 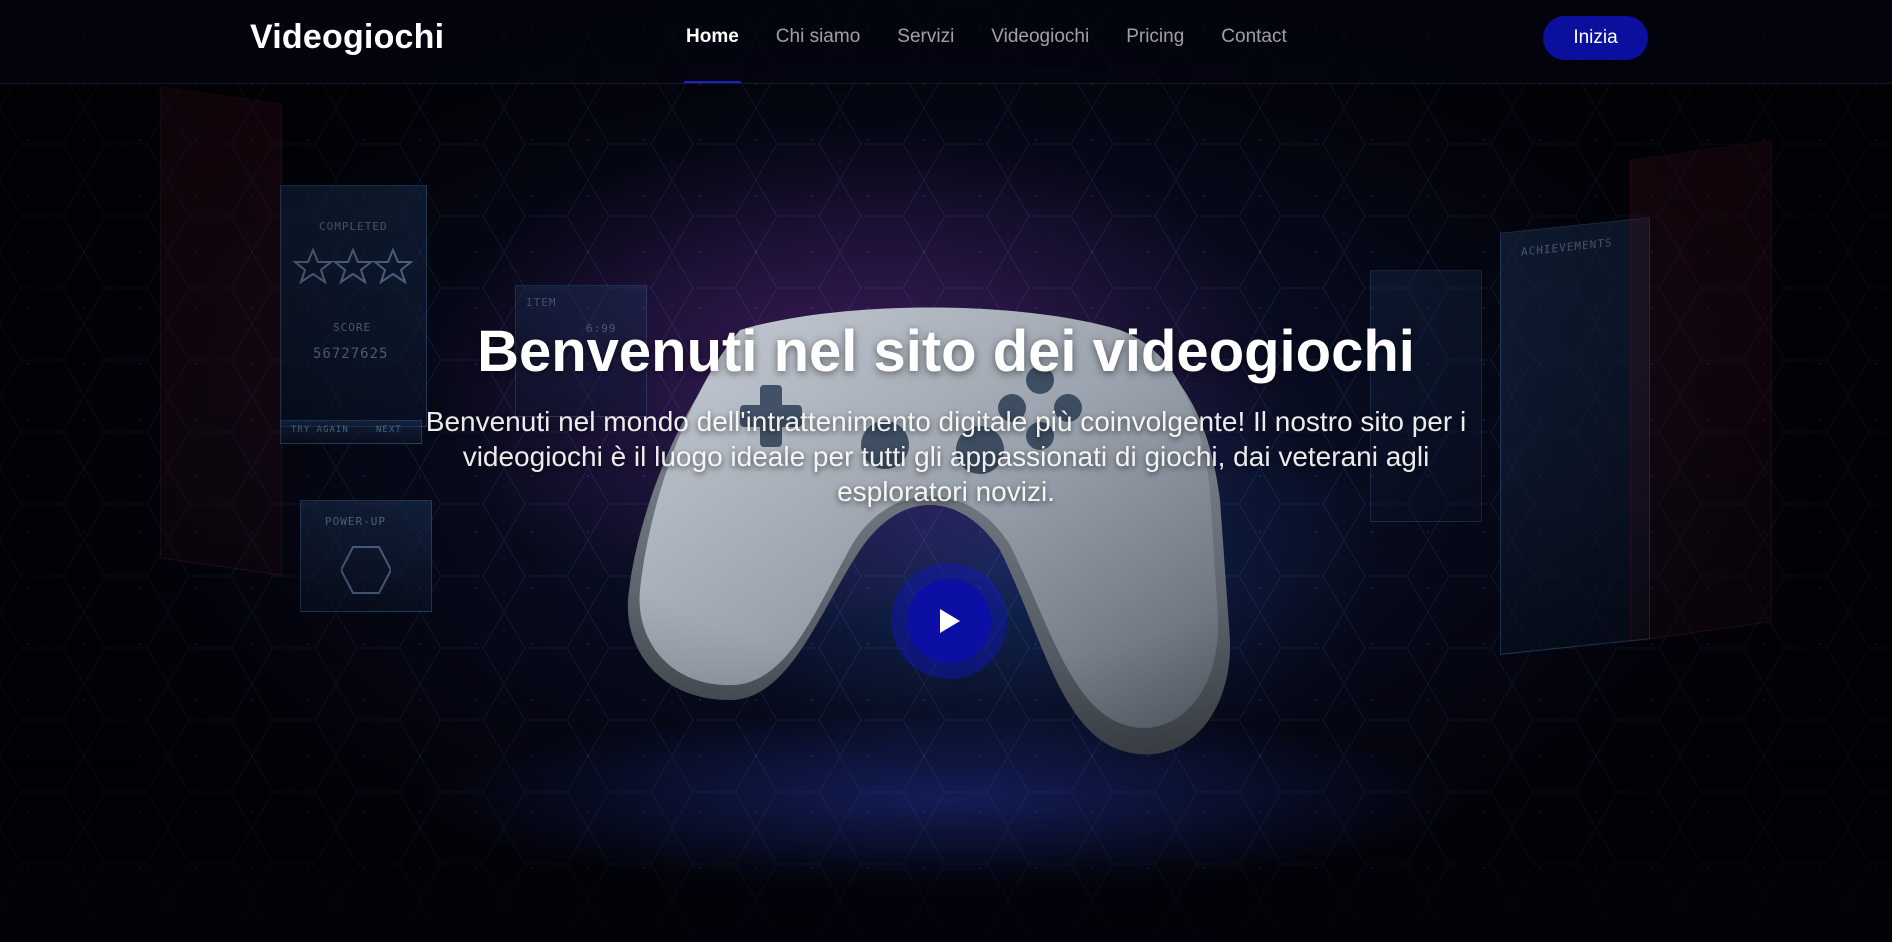 What do you see at coordinates (925, 37) in the screenshot?
I see `nav-item-servizi: Servizi` at bounding box center [925, 37].